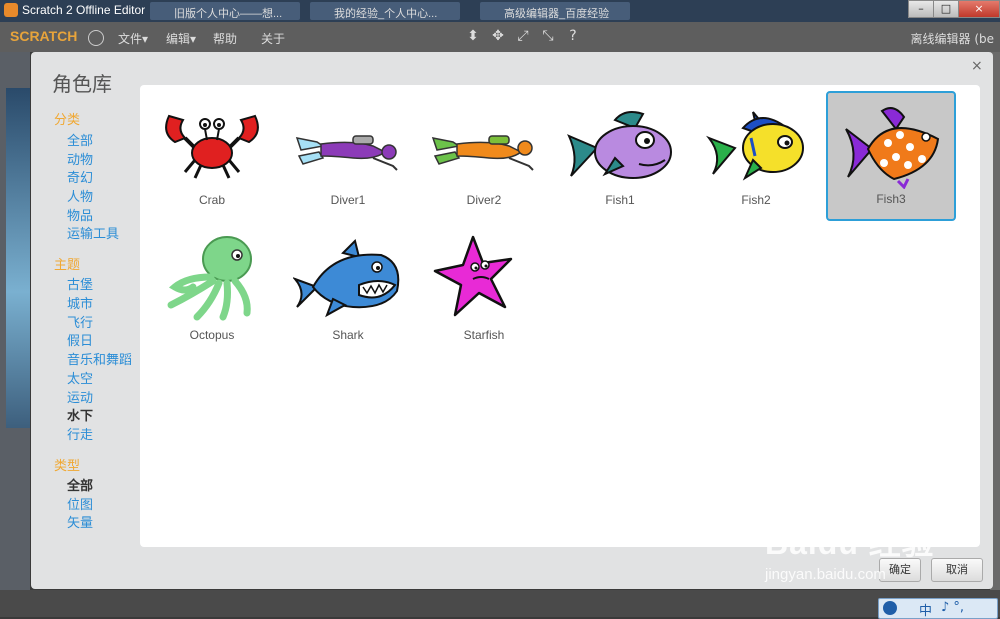  I want to click on scratch-logo: SCRATCH, so click(43, 36).